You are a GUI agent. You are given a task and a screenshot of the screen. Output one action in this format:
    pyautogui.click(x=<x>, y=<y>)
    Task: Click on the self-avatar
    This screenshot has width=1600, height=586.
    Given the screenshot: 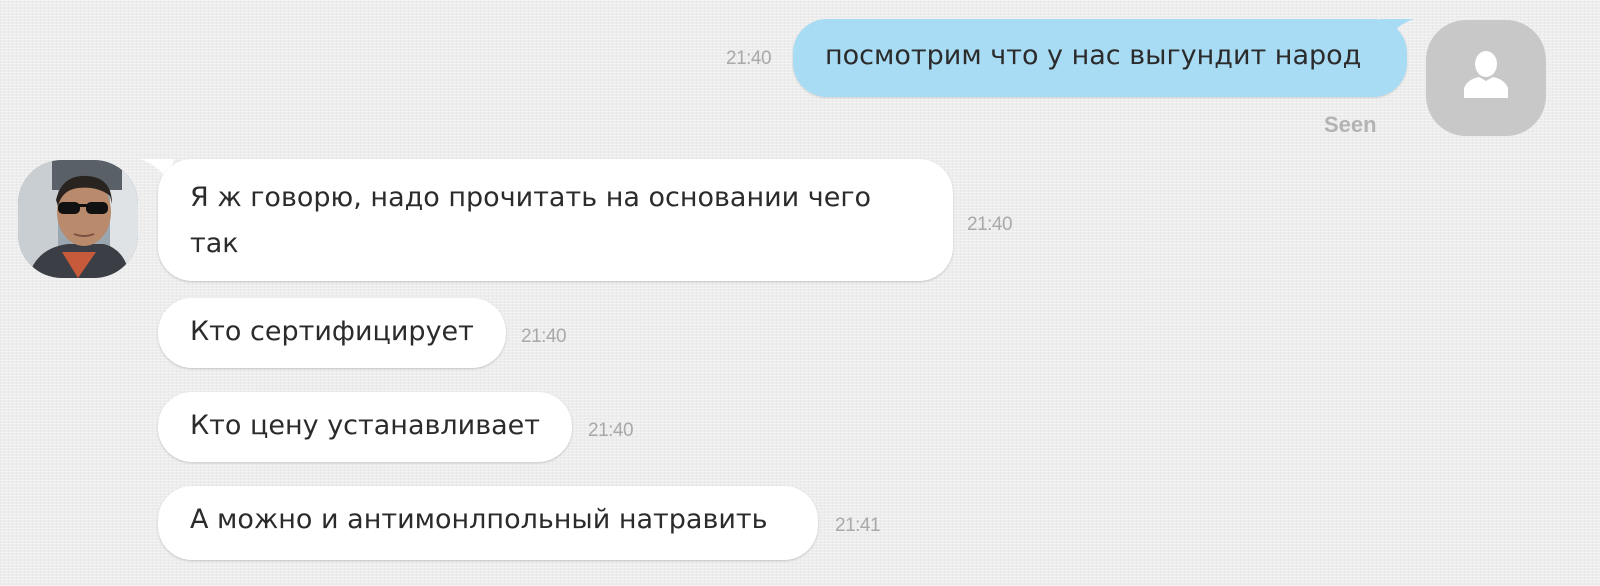 What is the action you would take?
    pyautogui.click(x=1486, y=78)
    